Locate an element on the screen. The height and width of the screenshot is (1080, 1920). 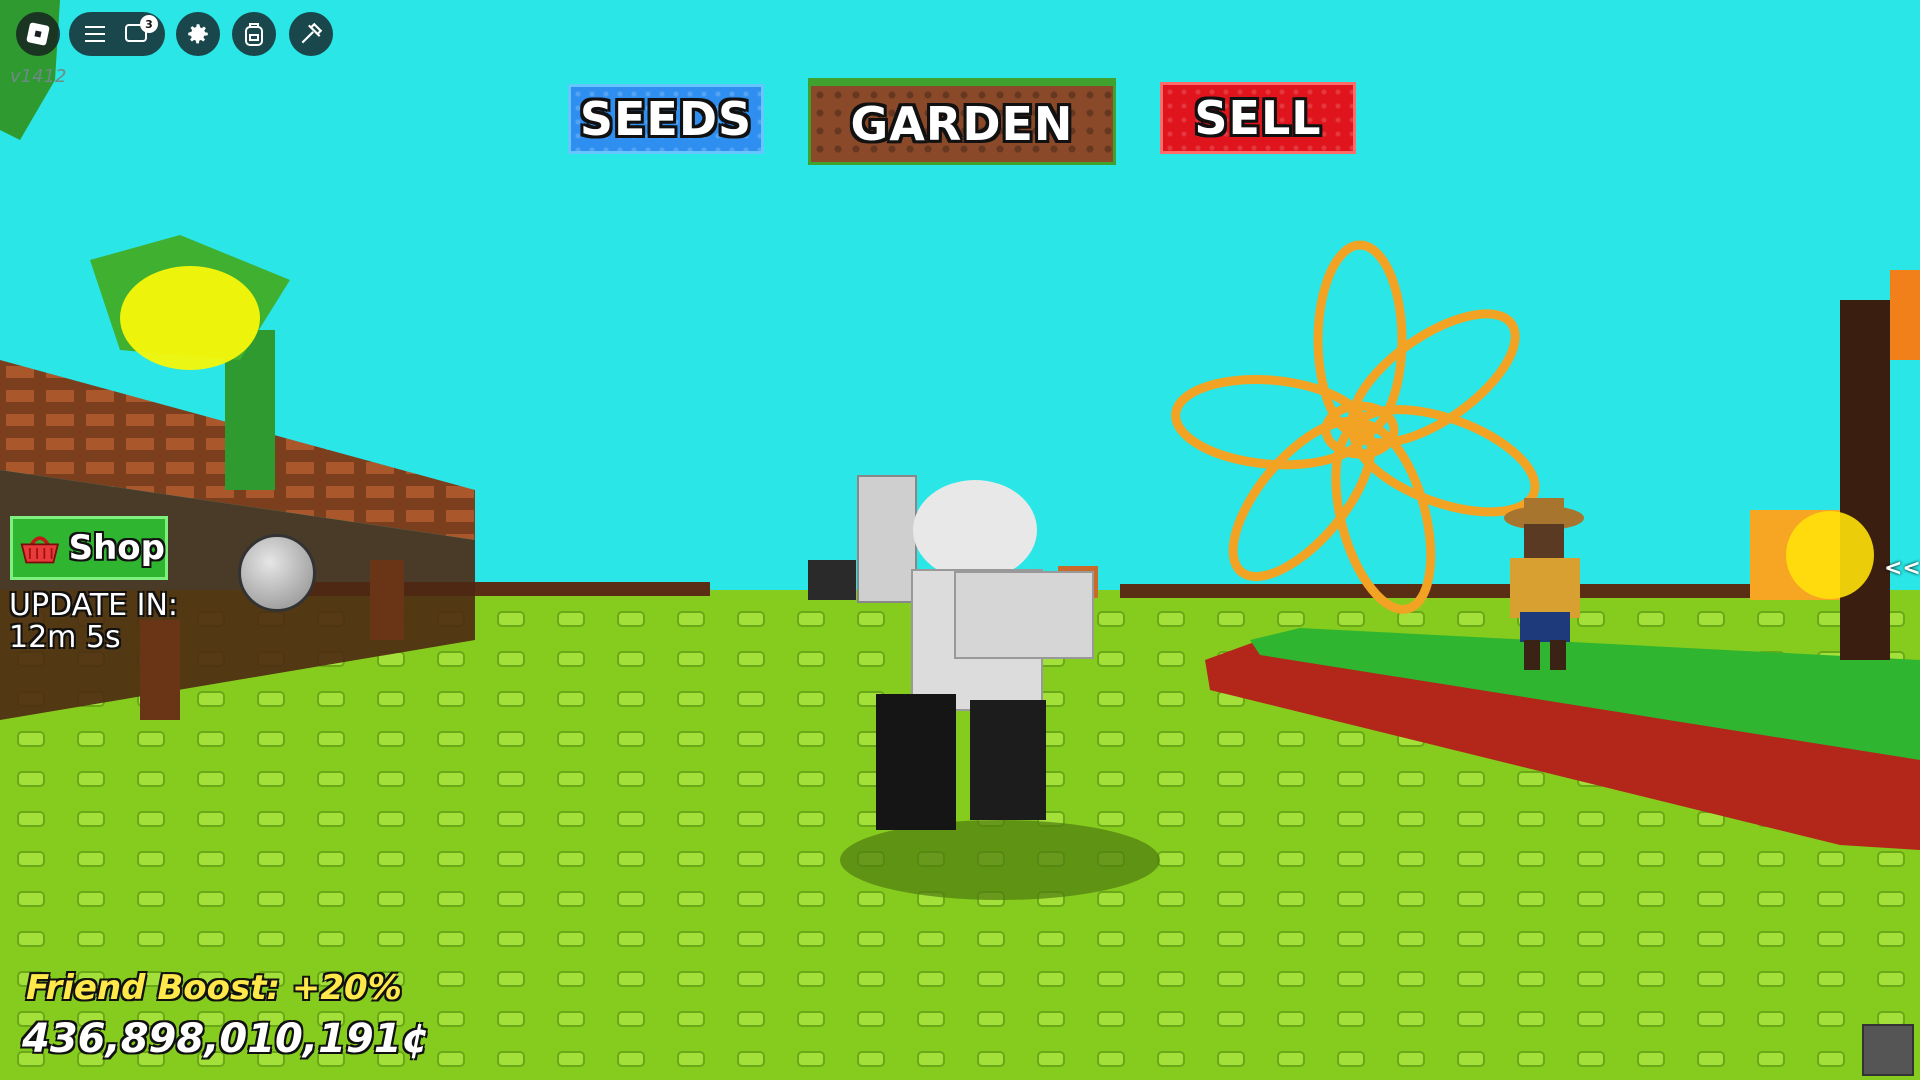
update-label: UPDATE IN: is located at coordinates (94, 605).